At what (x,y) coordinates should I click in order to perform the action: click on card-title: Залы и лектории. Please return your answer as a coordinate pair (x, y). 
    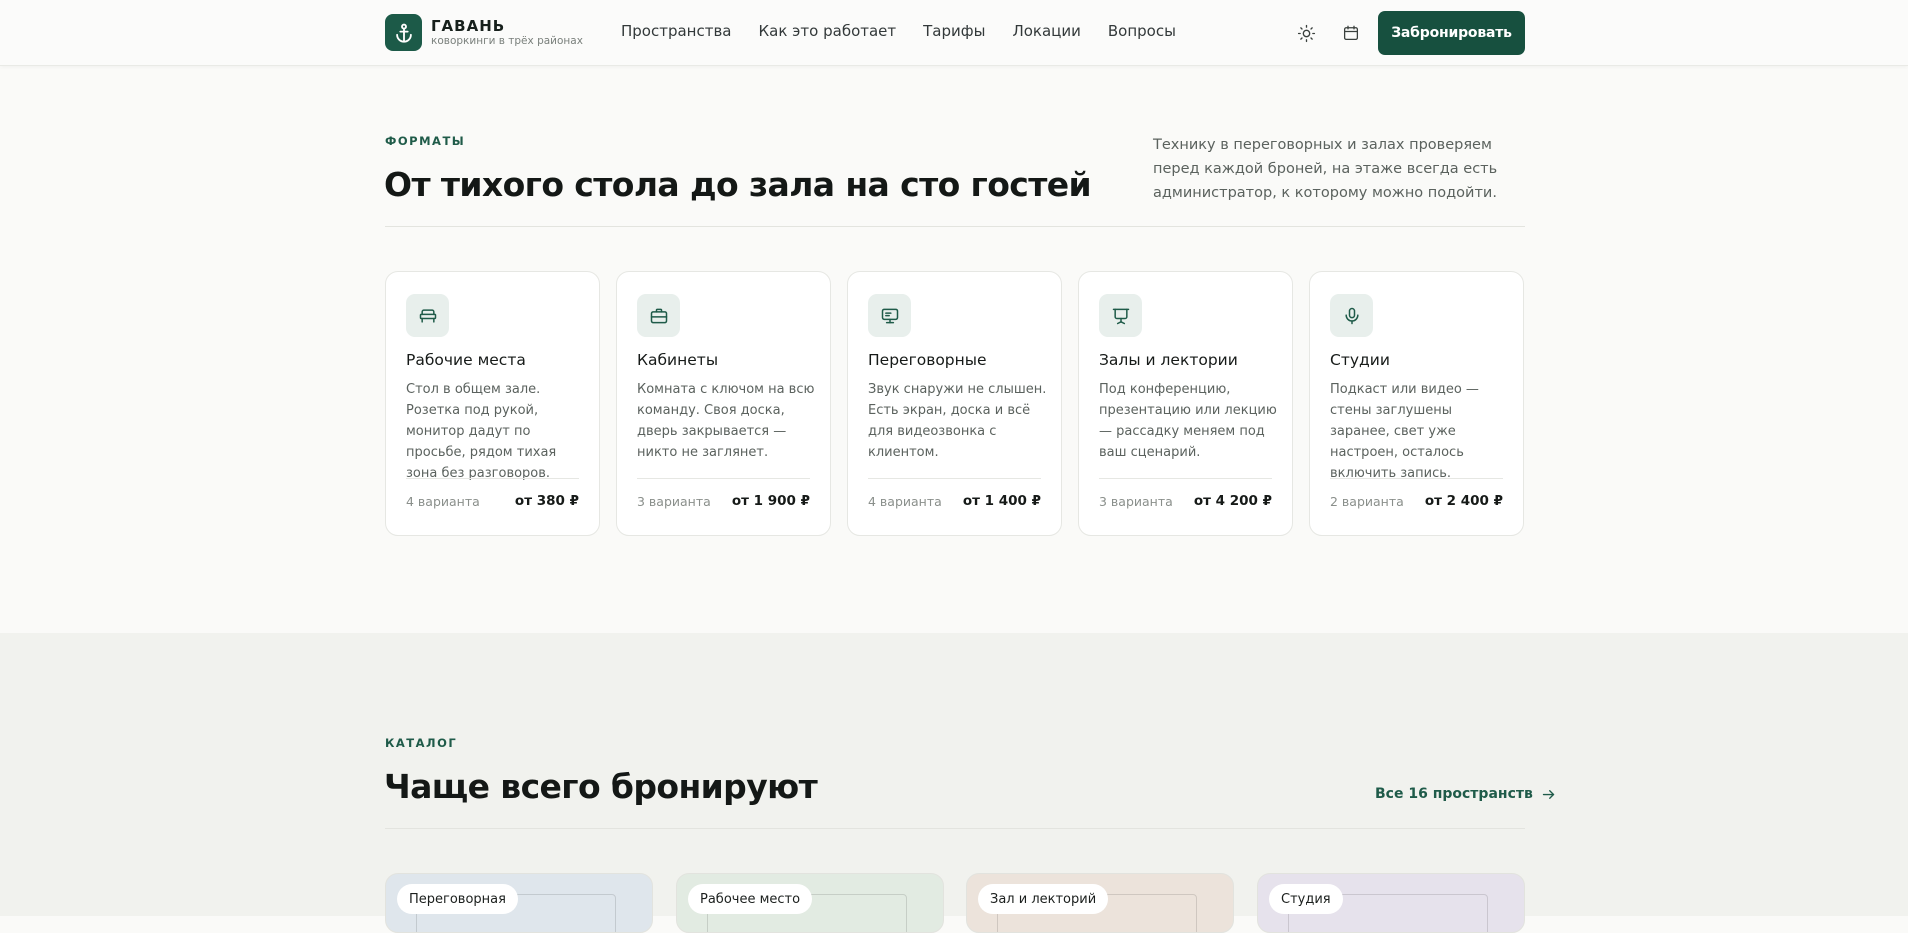
    Looking at the image, I should click on (1168, 360).